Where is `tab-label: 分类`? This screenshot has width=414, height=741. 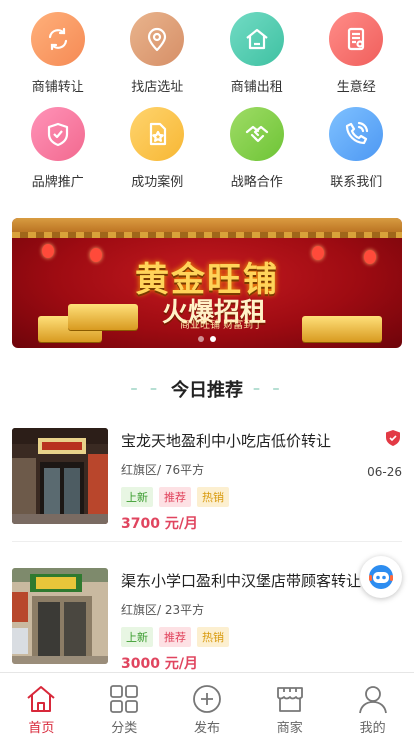 tab-label: 分类 is located at coordinates (124, 728).